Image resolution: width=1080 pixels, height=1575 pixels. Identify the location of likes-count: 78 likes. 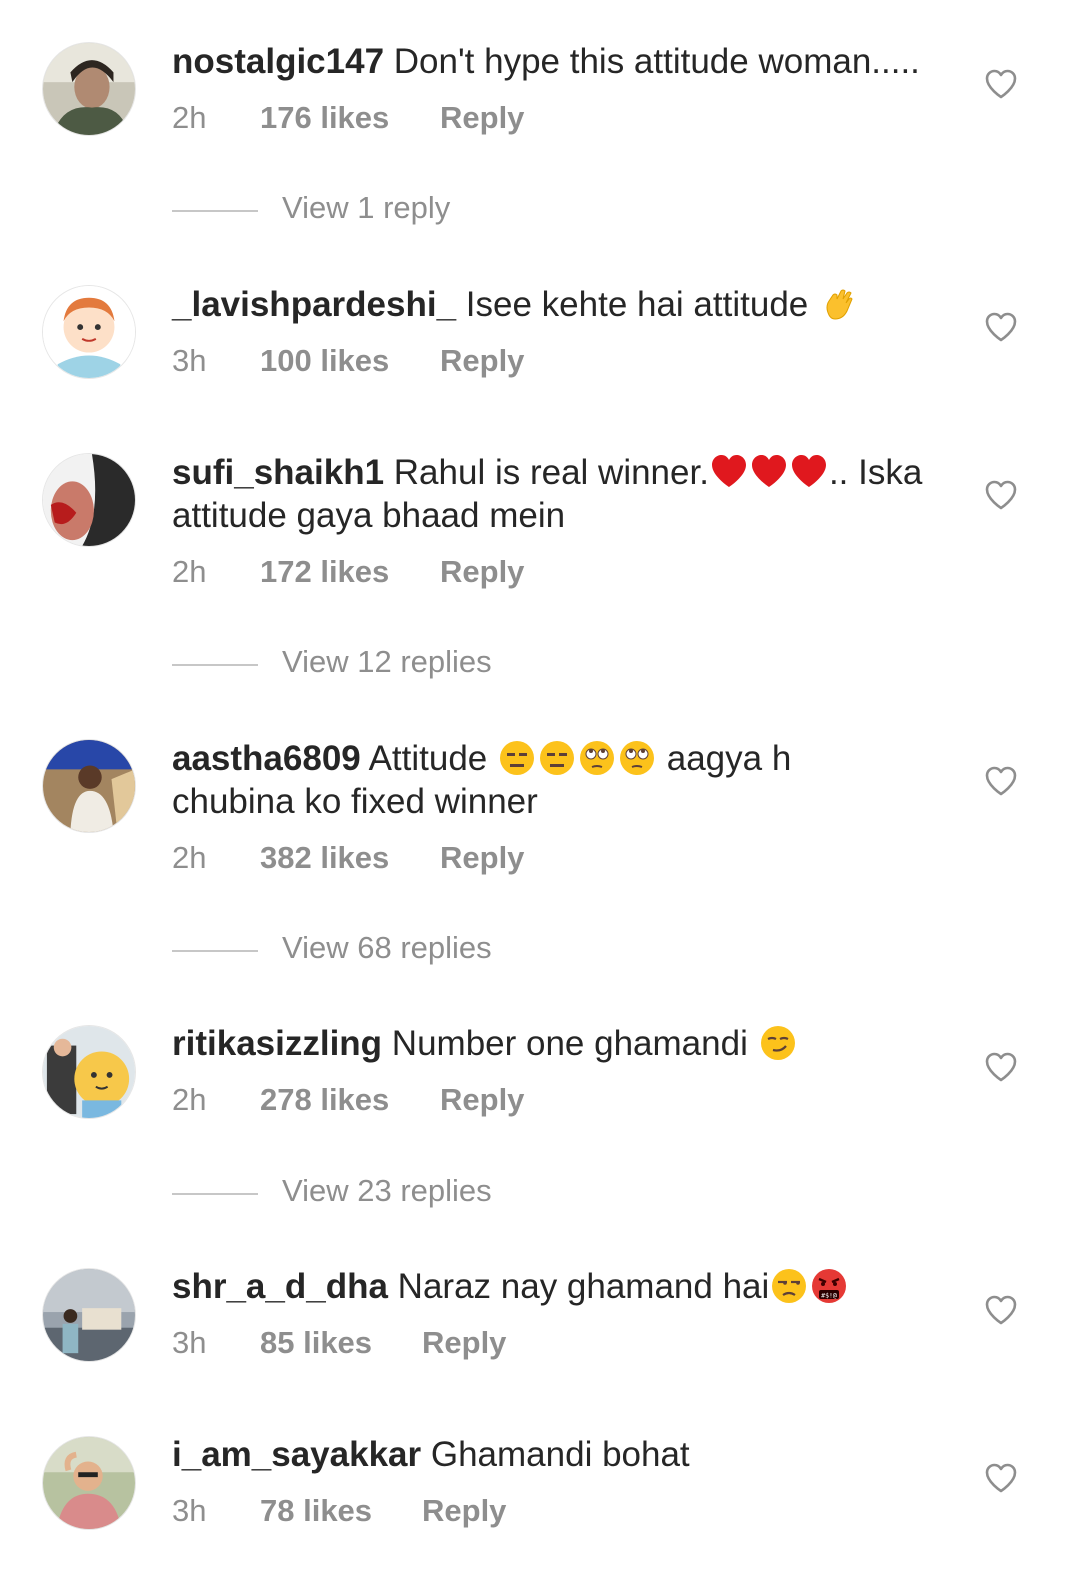
(316, 1511).